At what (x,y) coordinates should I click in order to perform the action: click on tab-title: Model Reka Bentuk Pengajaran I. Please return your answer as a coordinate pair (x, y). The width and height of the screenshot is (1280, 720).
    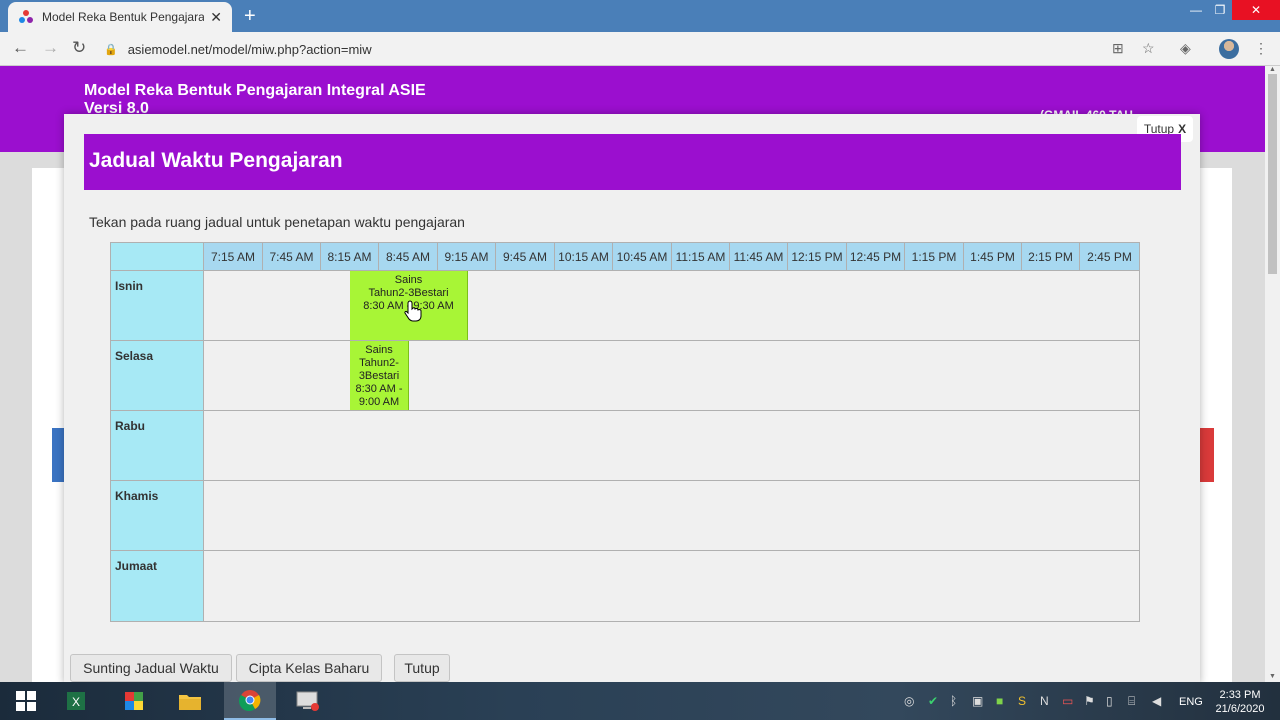
    Looking at the image, I should click on (123, 17).